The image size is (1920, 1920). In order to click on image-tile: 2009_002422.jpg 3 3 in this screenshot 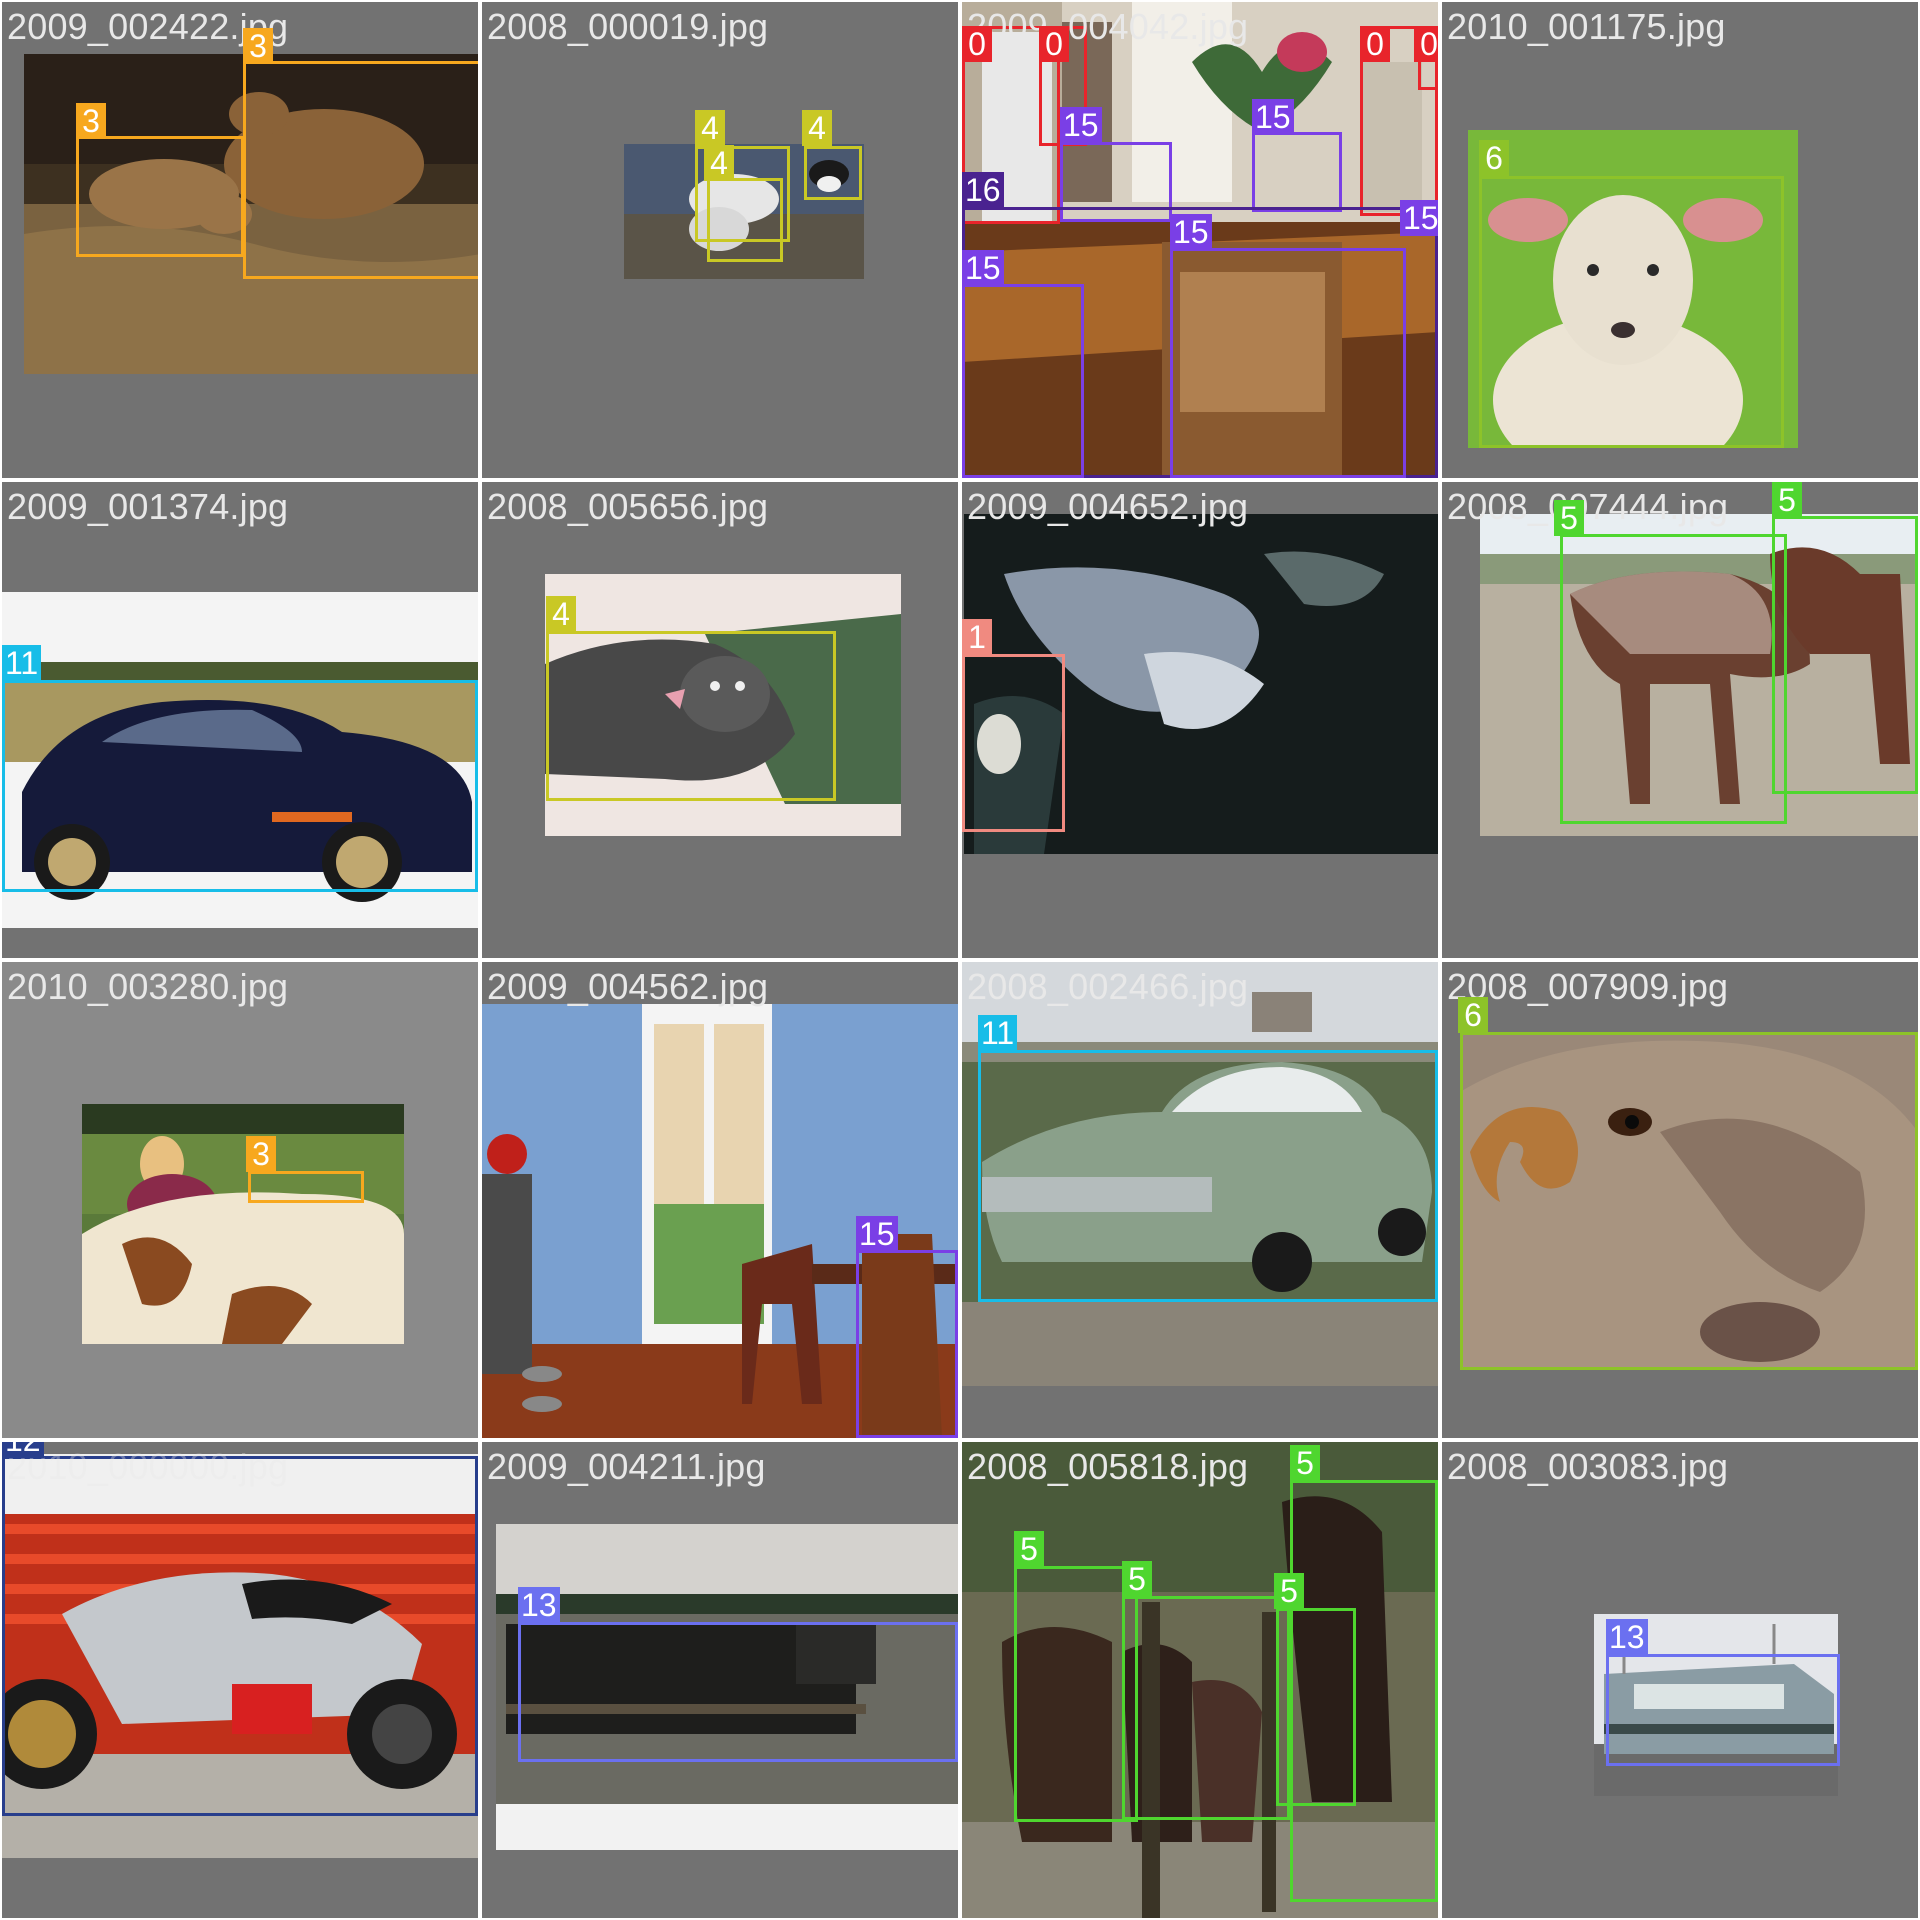, I will do `click(240, 240)`.